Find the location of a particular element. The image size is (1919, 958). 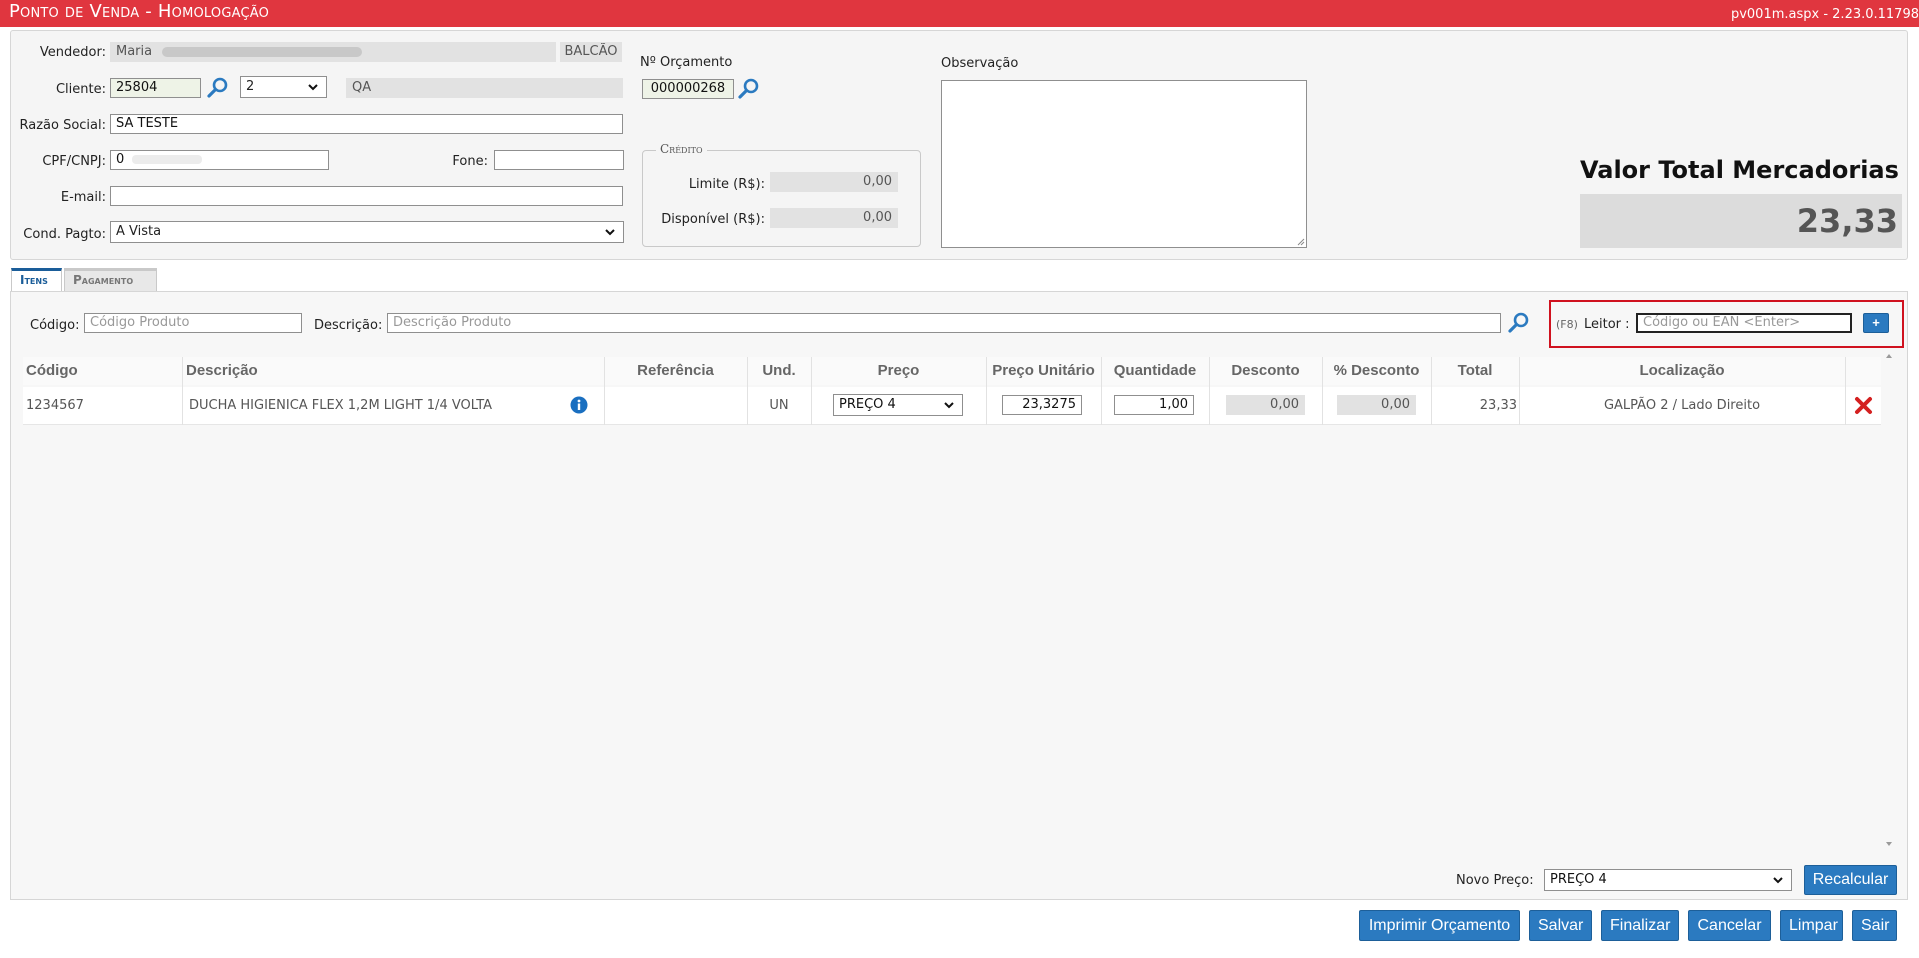

cliente-select: 2 is located at coordinates (283, 87).